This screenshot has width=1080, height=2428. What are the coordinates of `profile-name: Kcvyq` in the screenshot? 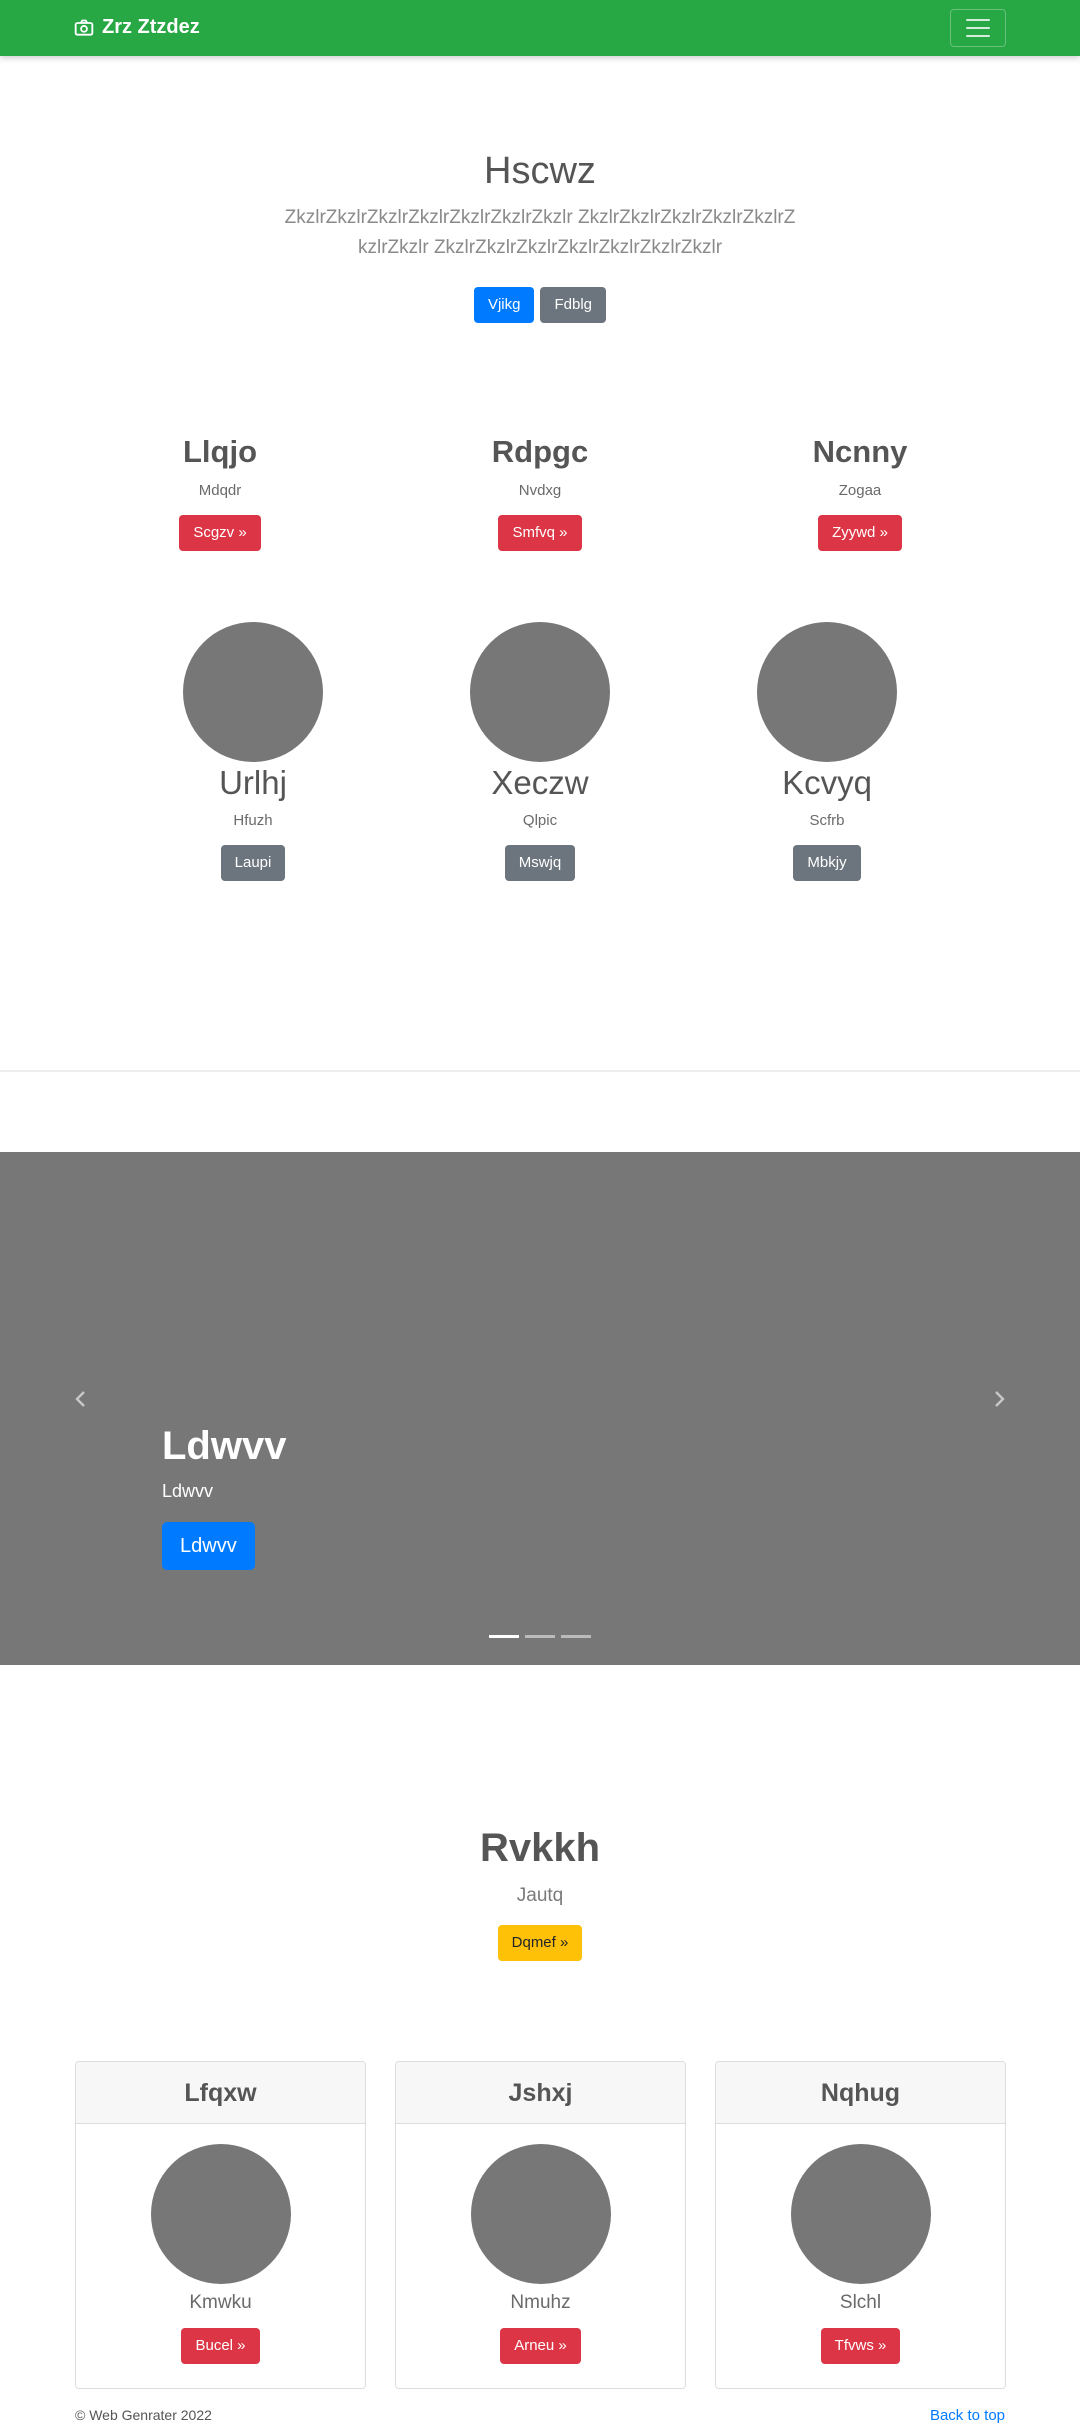 It's located at (827, 782).